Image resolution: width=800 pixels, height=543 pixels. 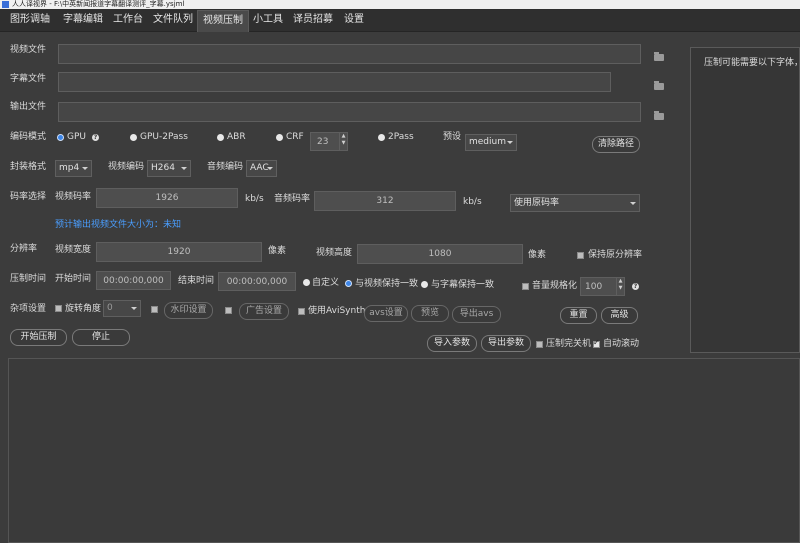 What do you see at coordinates (659, 85) in the screenshot?
I see `subtitle-folder-icon` at bounding box center [659, 85].